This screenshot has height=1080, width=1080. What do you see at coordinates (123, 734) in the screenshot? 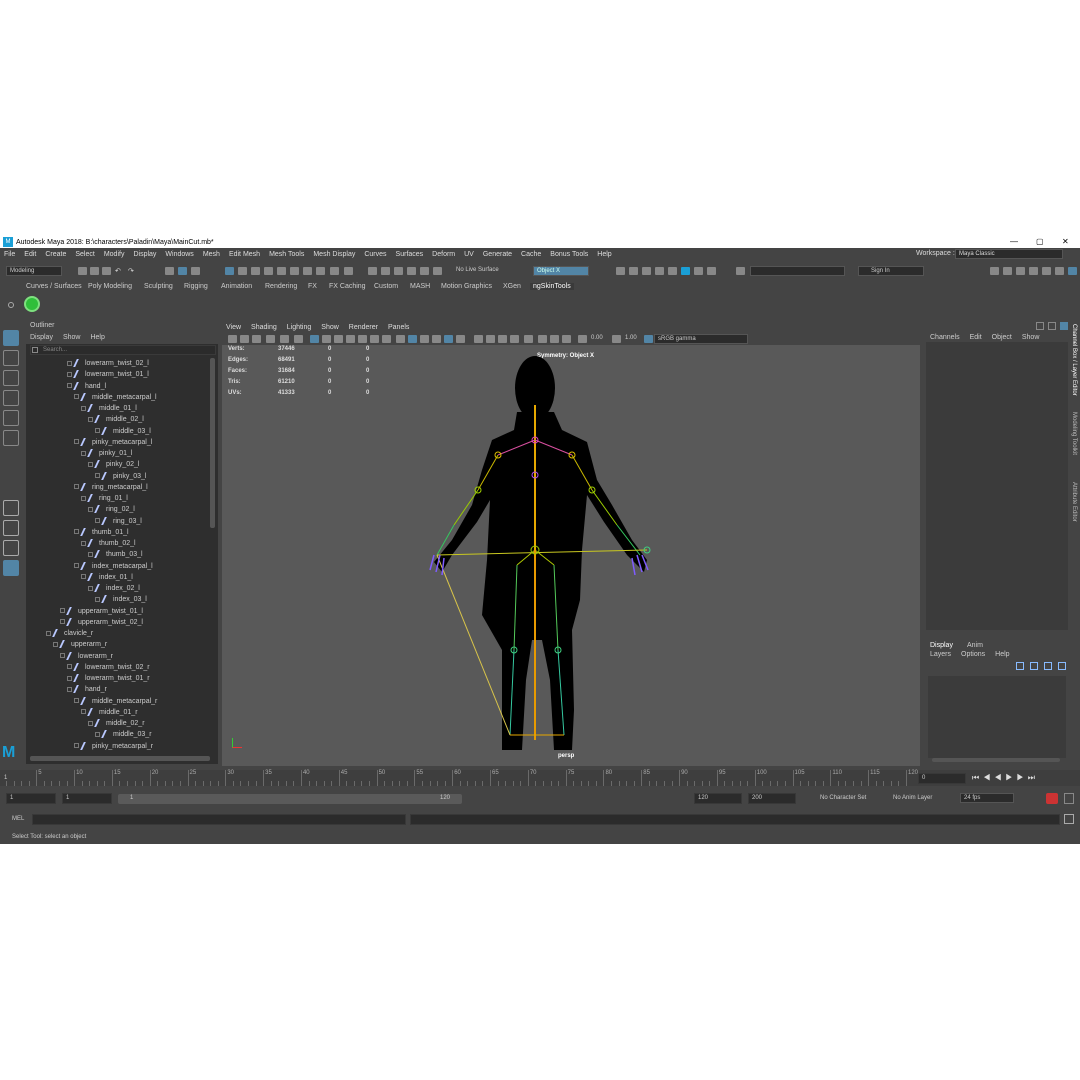
I see `outliner-joint-item: middle_03_r` at bounding box center [123, 734].